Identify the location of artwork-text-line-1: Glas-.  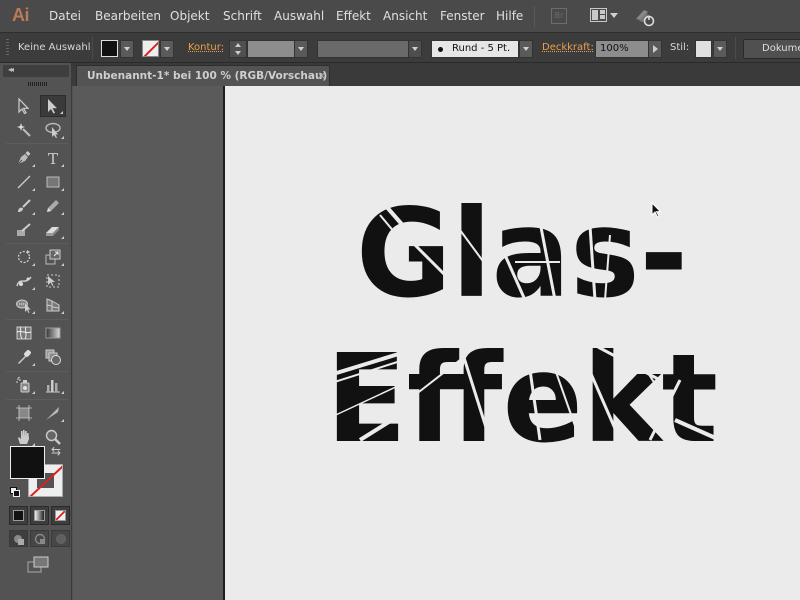
(522, 254).